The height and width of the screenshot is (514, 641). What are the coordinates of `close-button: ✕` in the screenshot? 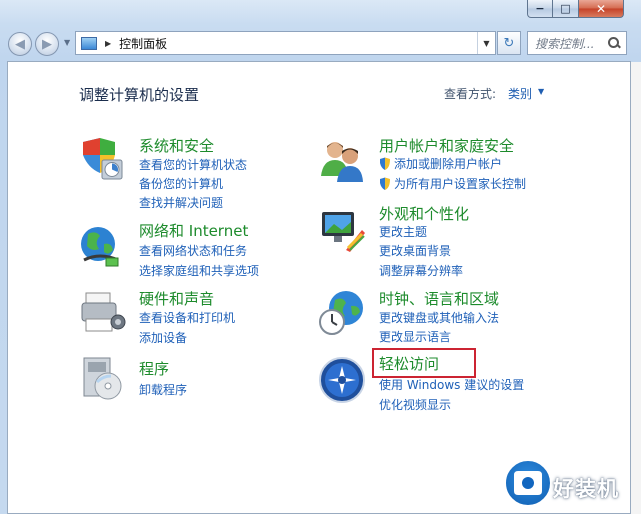 It's located at (601, 9).